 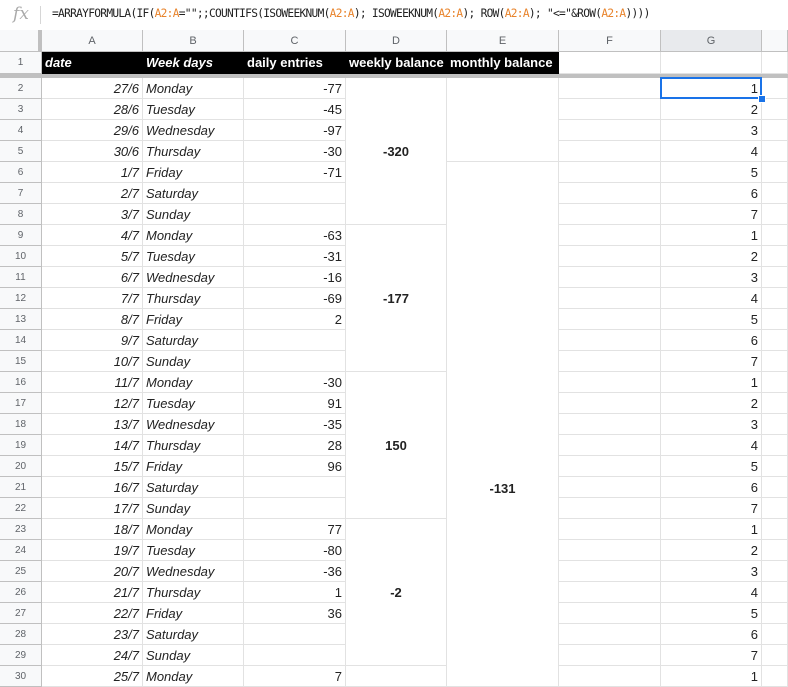 What do you see at coordinates (92, 487) in the screenshot?
I see `date-cell: 16/7` at bounding box center [92, 487].